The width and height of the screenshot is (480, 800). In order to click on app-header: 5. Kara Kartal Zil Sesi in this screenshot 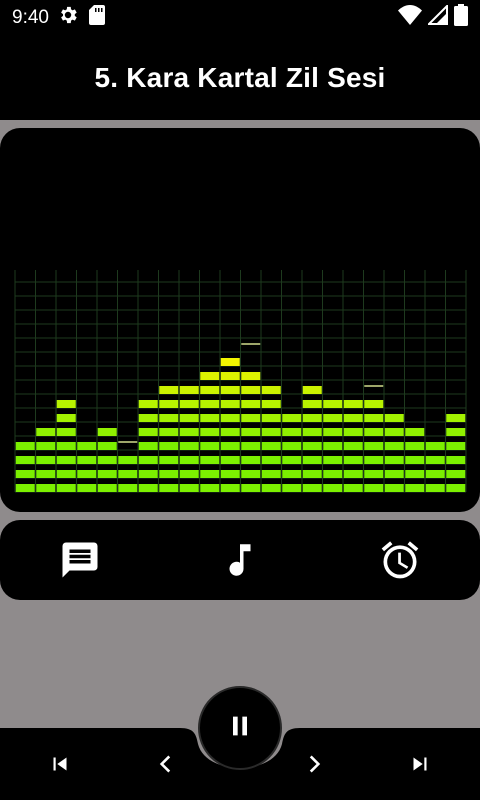, I will do `click(240, 78)`.